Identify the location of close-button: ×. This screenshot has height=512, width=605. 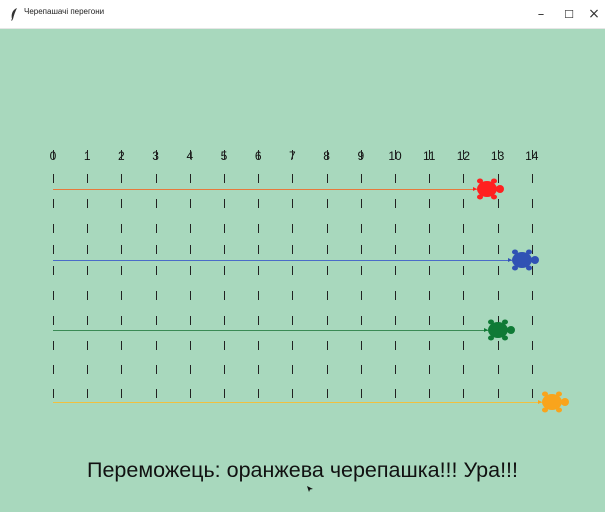
(594, 14).